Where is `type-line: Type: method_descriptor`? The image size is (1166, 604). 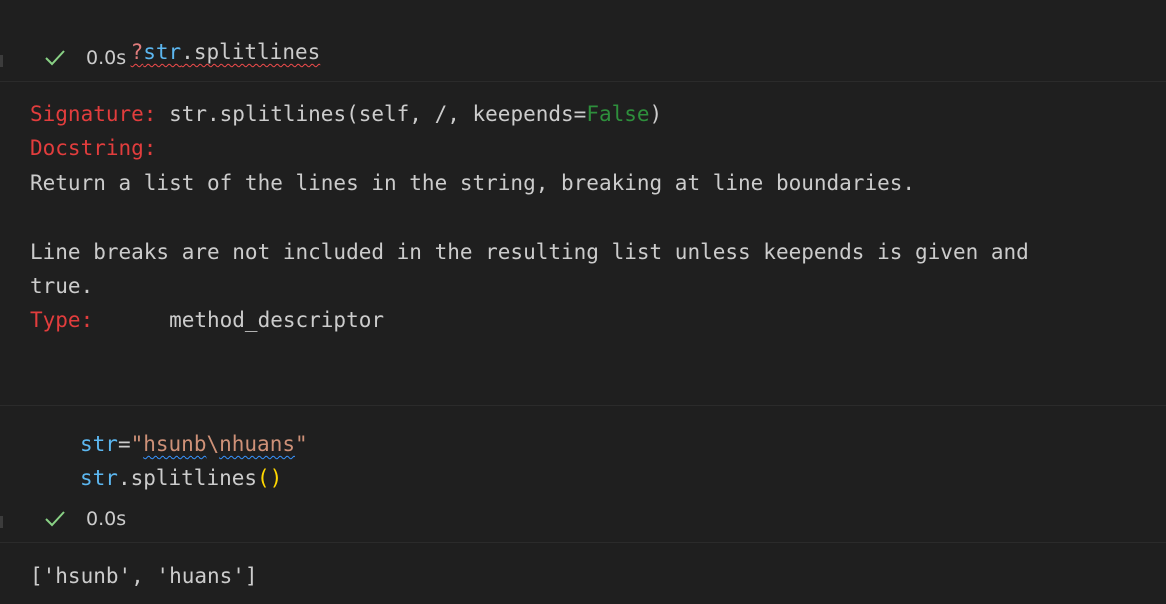 type-line: Type: method_descriptor is located at coordinates (529, 320).